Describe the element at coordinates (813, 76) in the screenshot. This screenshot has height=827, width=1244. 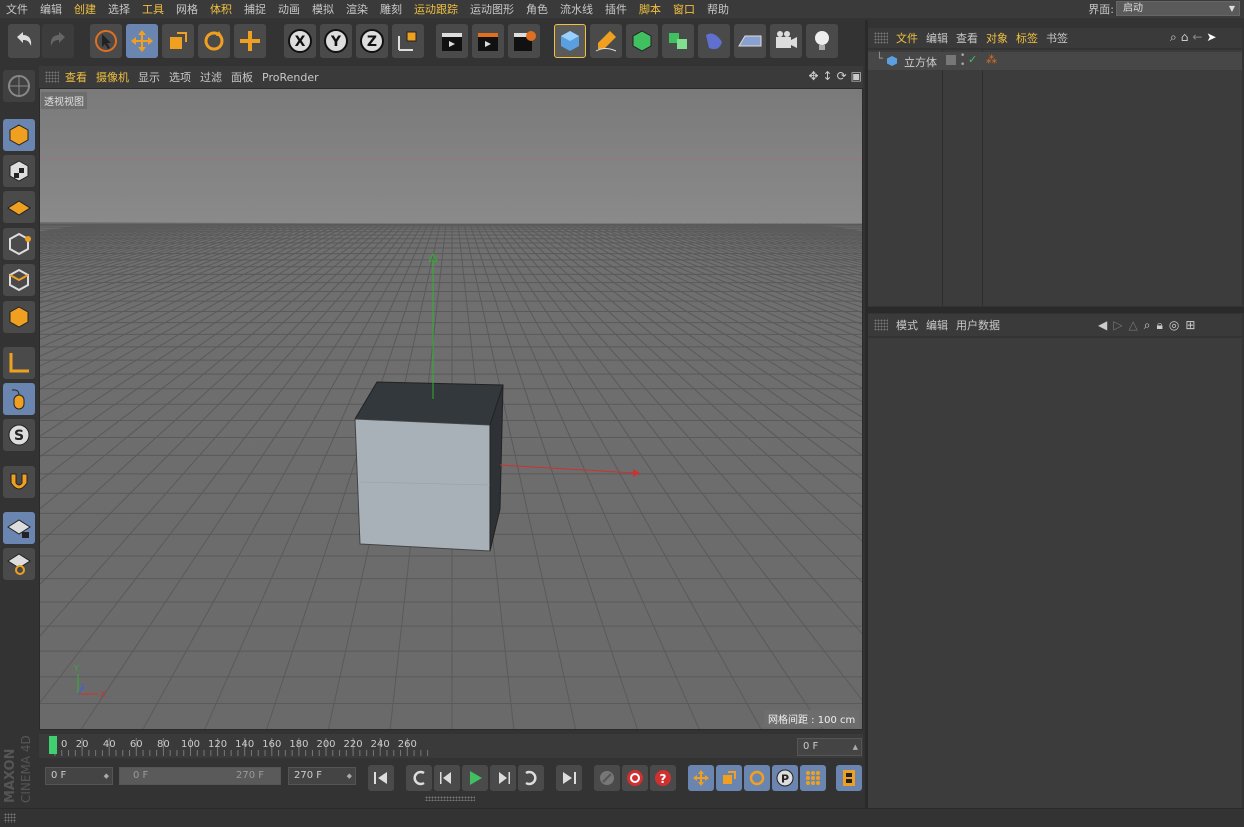
I see `pan-icon: ✥` at that location.